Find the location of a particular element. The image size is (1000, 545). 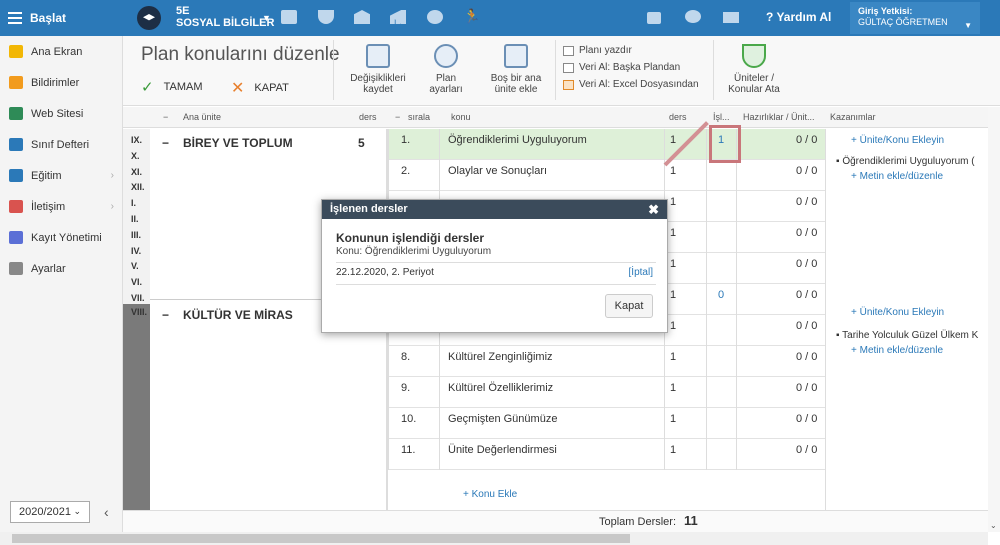

row-topic: Öğrendiklerimi Uyguluyorum is located at coordinates (517, 140).